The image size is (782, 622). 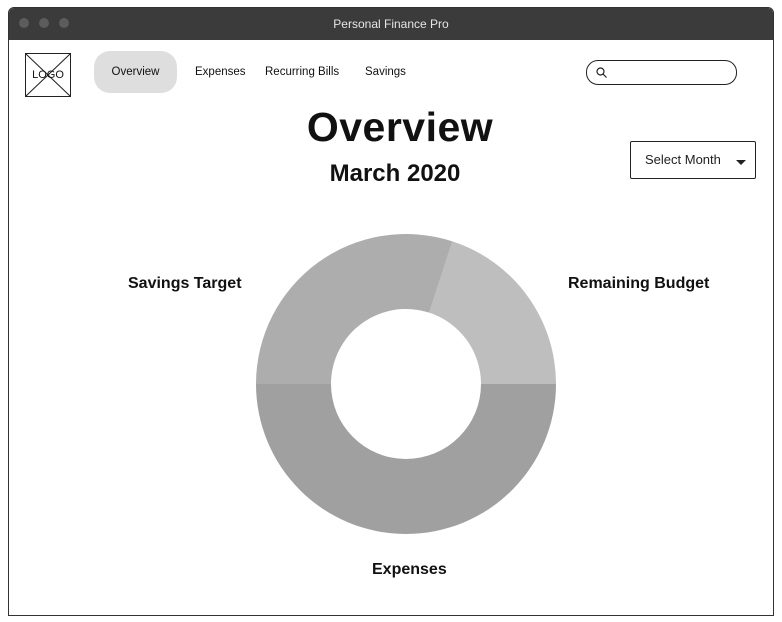 I want to click on slice-label-savings-target: Savings Target, so click(x=185, y=283).